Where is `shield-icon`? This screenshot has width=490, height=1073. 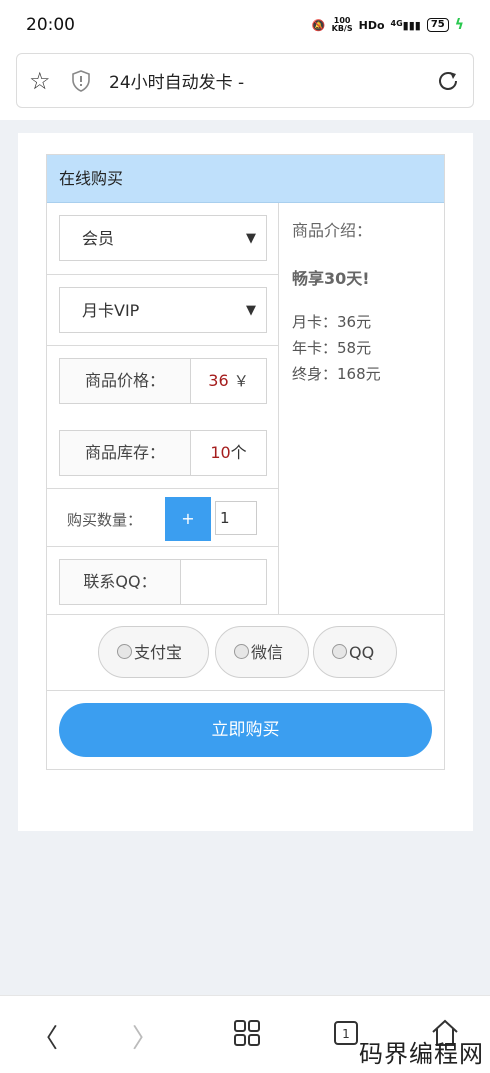
shield-icon is located at coordinates (81, 81).